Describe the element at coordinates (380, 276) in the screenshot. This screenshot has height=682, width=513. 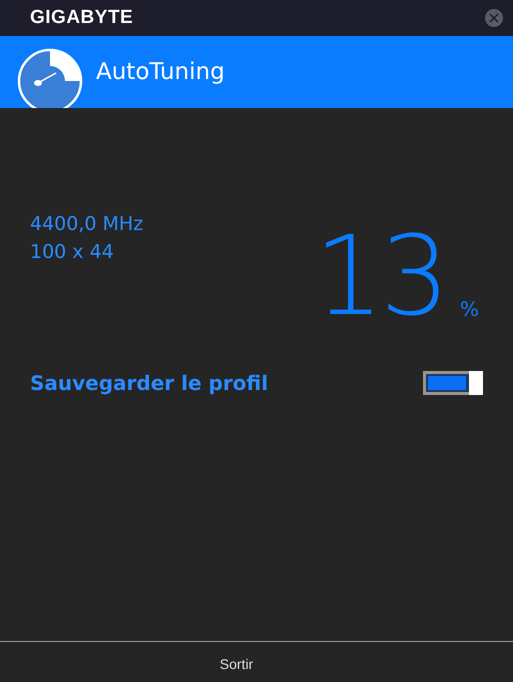
I see `progress-value: 13` at that location.